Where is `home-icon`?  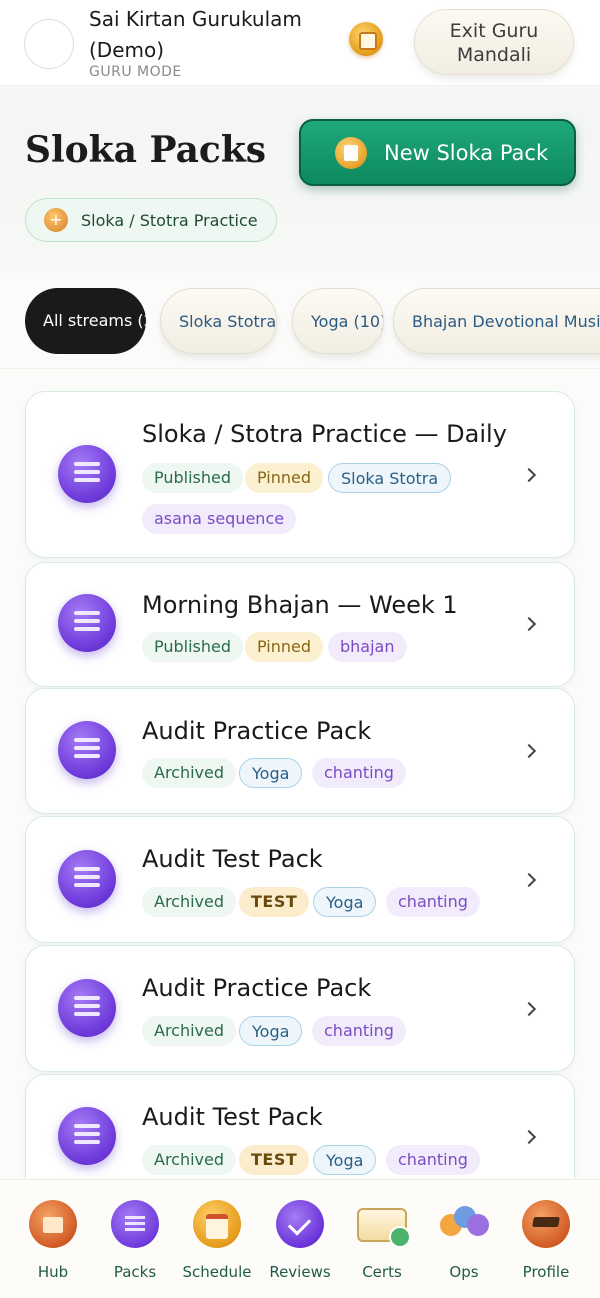 home-icon is located at coordinates (53, 1224).